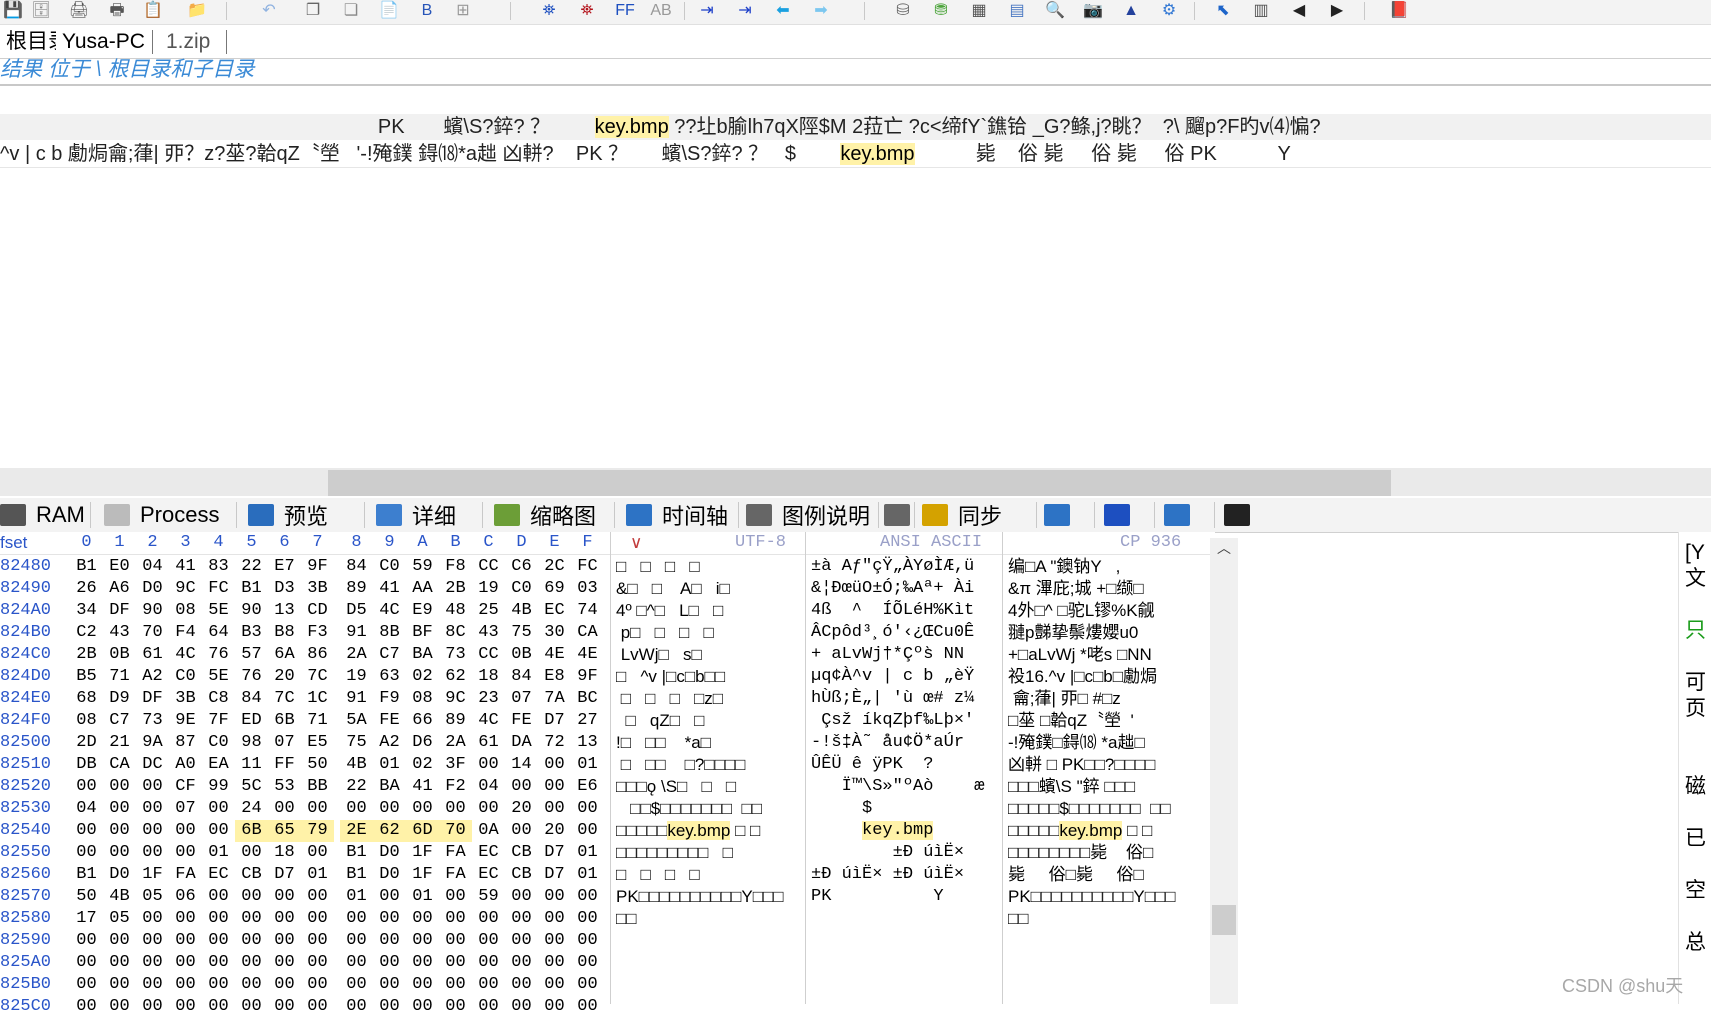  What do you see at coordinates (905, 743) in the screenshot?
I see `ansi-text: -!š‡À˜ åu¢Ö*aÚr` at bounding box center [905, 743].